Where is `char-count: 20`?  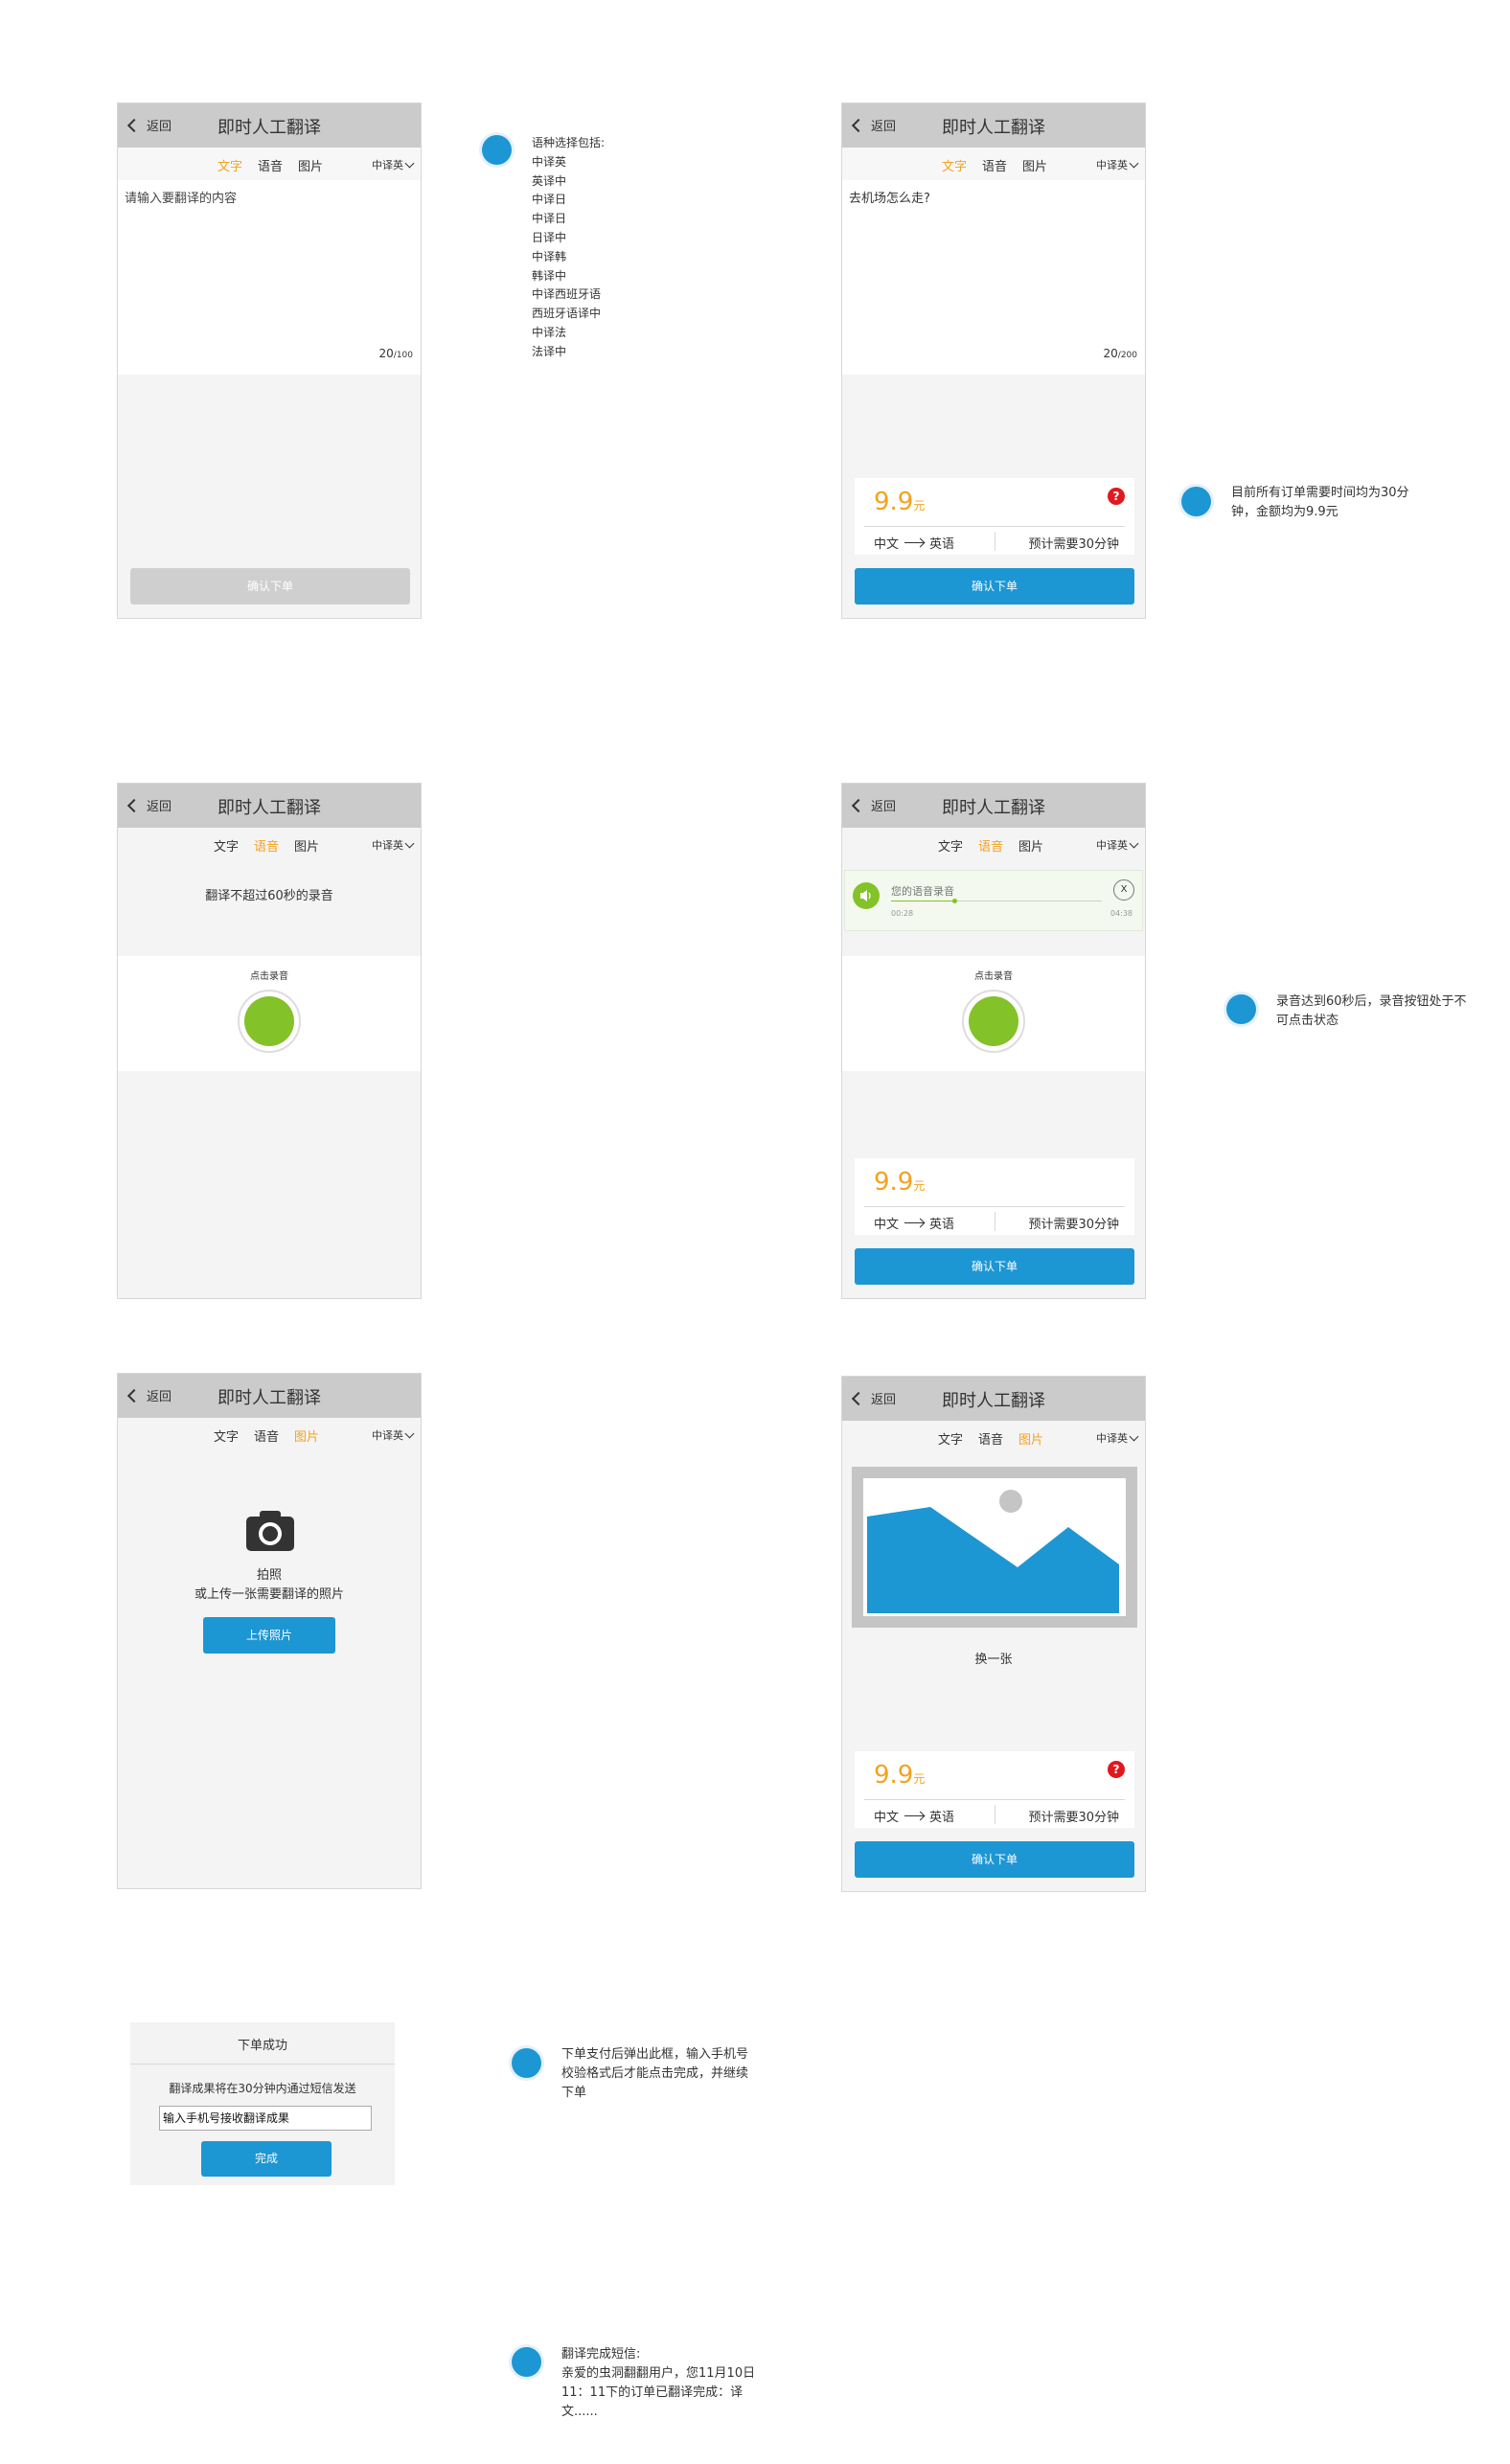
char-count: 20 is located at coordinates (386, 353).